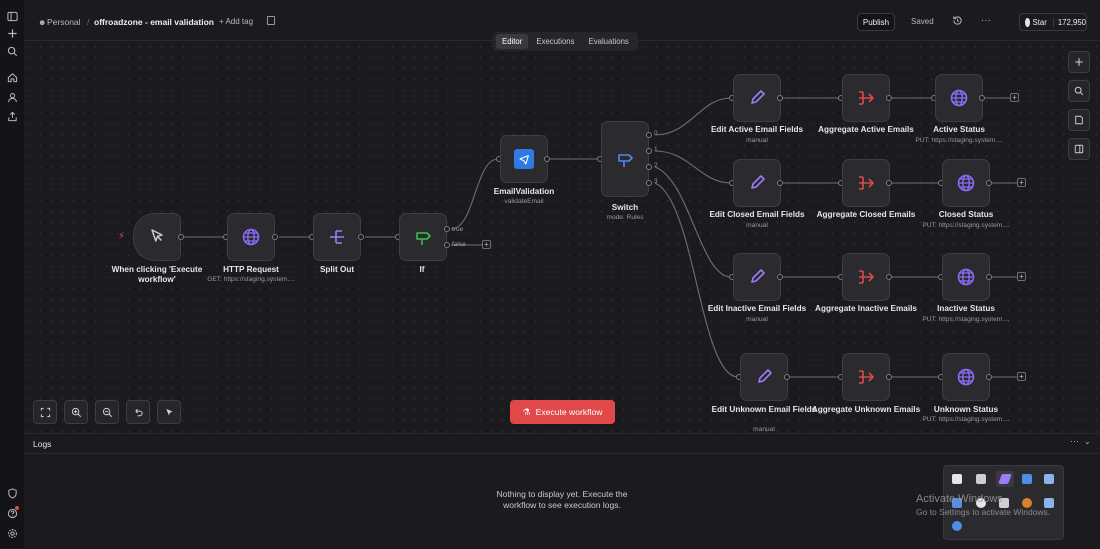 This screenshot has width=1100, height=549. I want to click on node-label: Active Status, so click(959, 129).